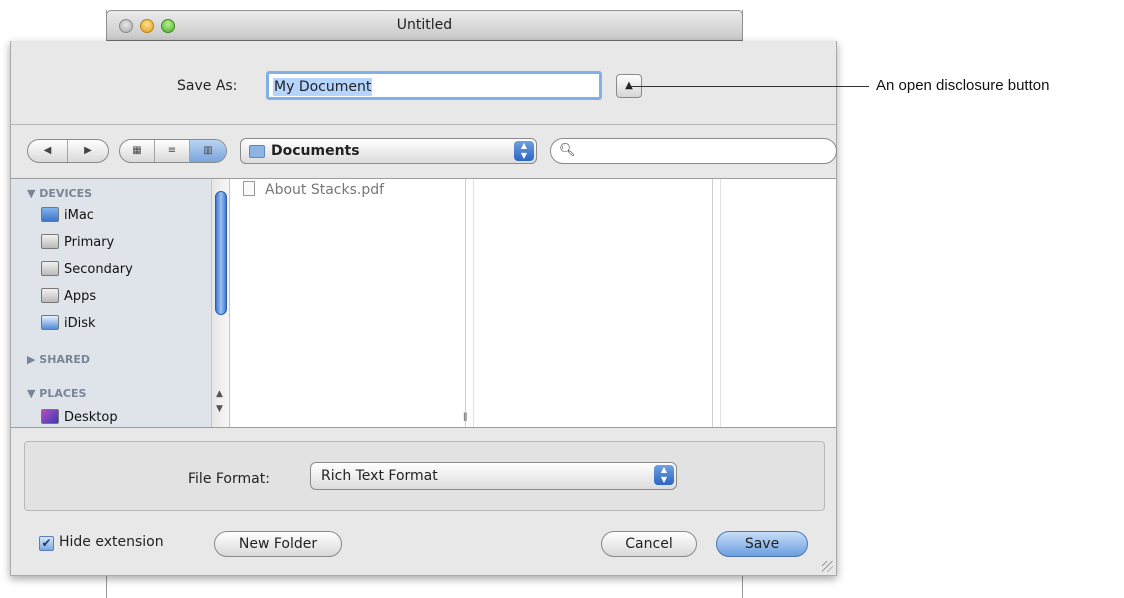  I want to click on new-folder-button: New Folder, so click(278, 544).